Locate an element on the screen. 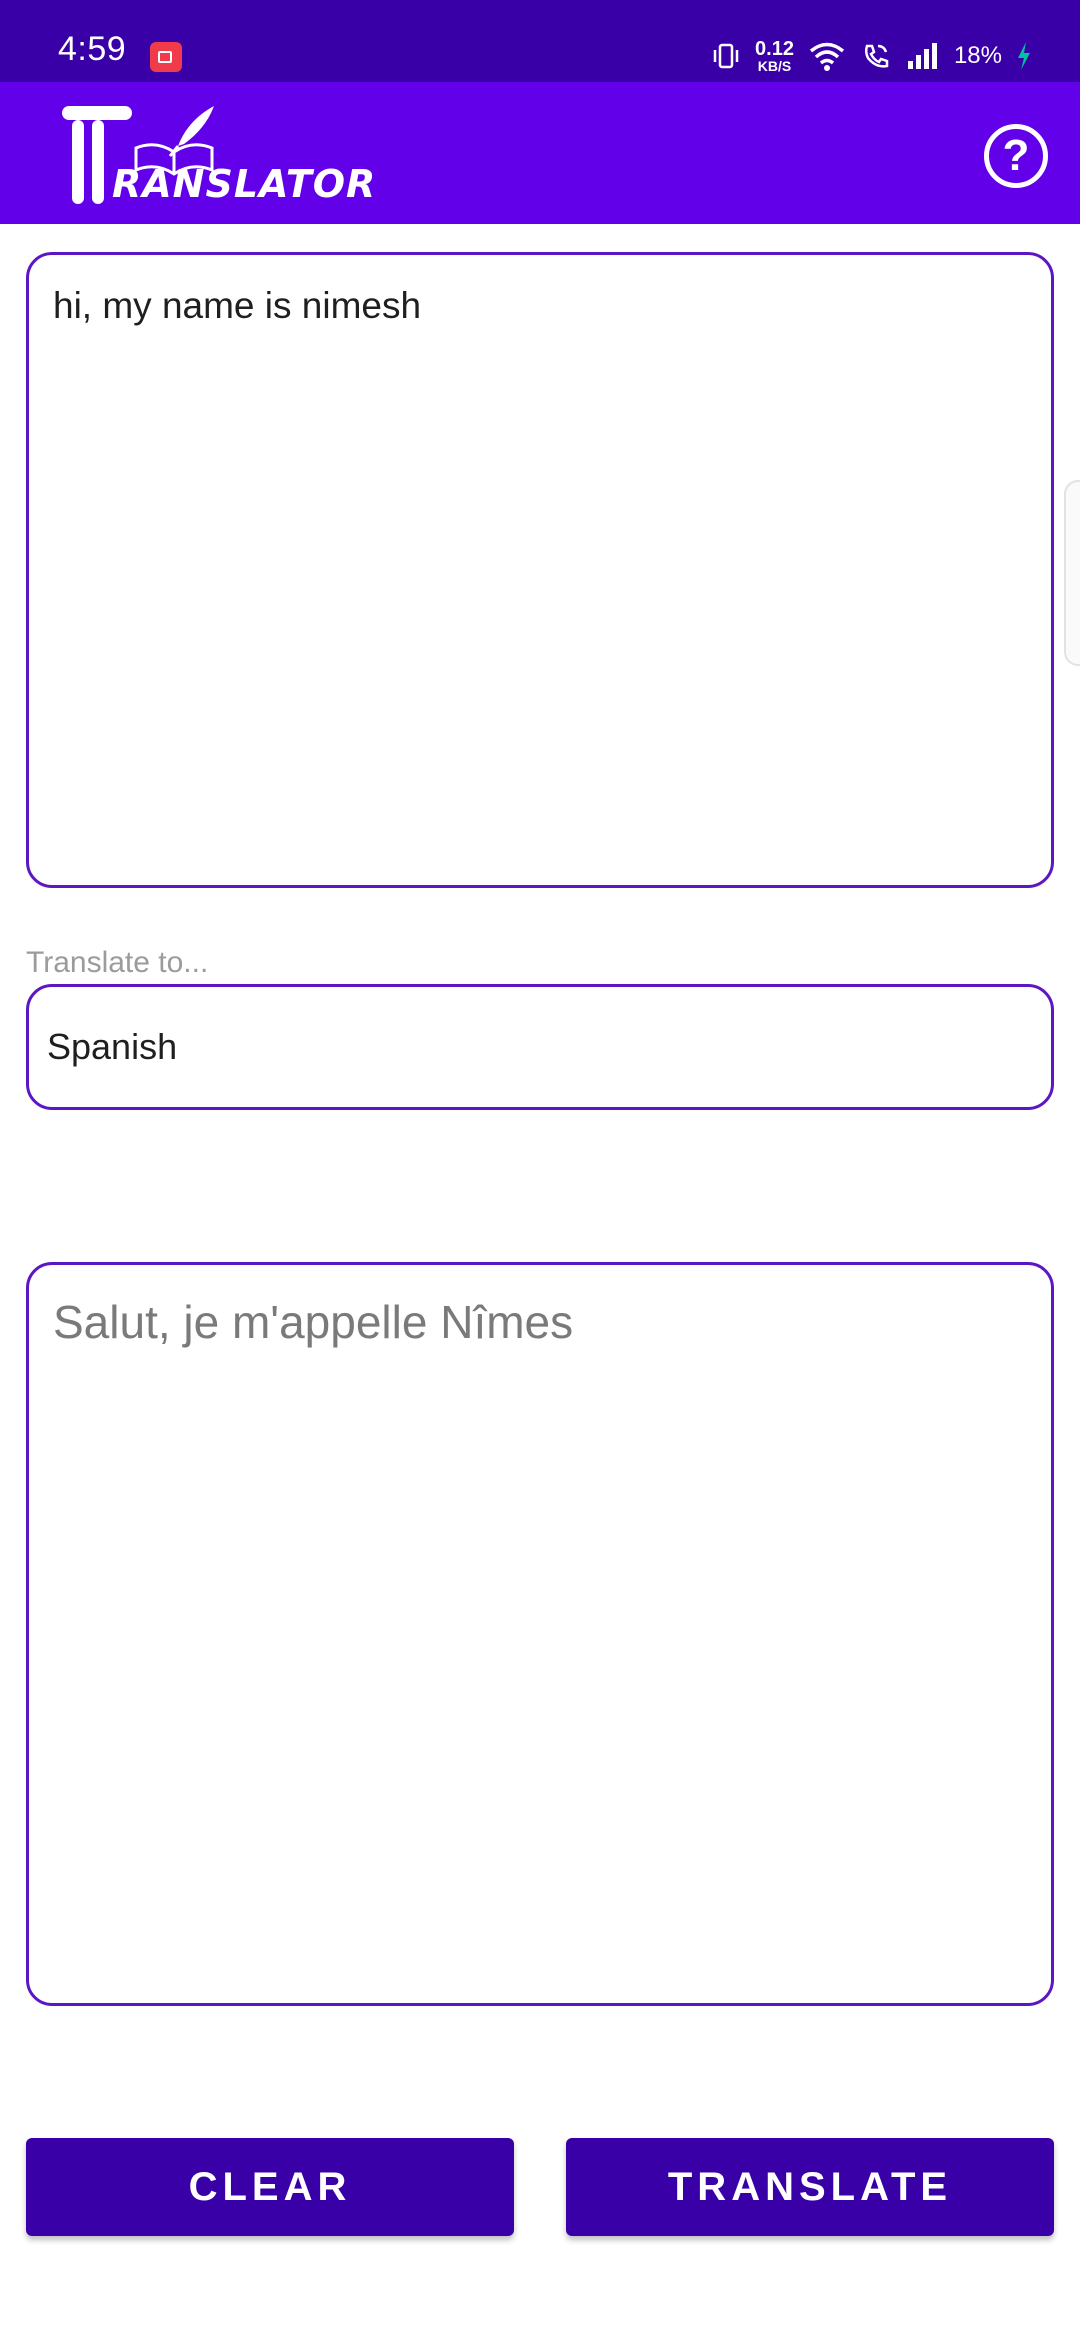  app-bar: RANSLATOR ? is located at coordinates (540, 153).